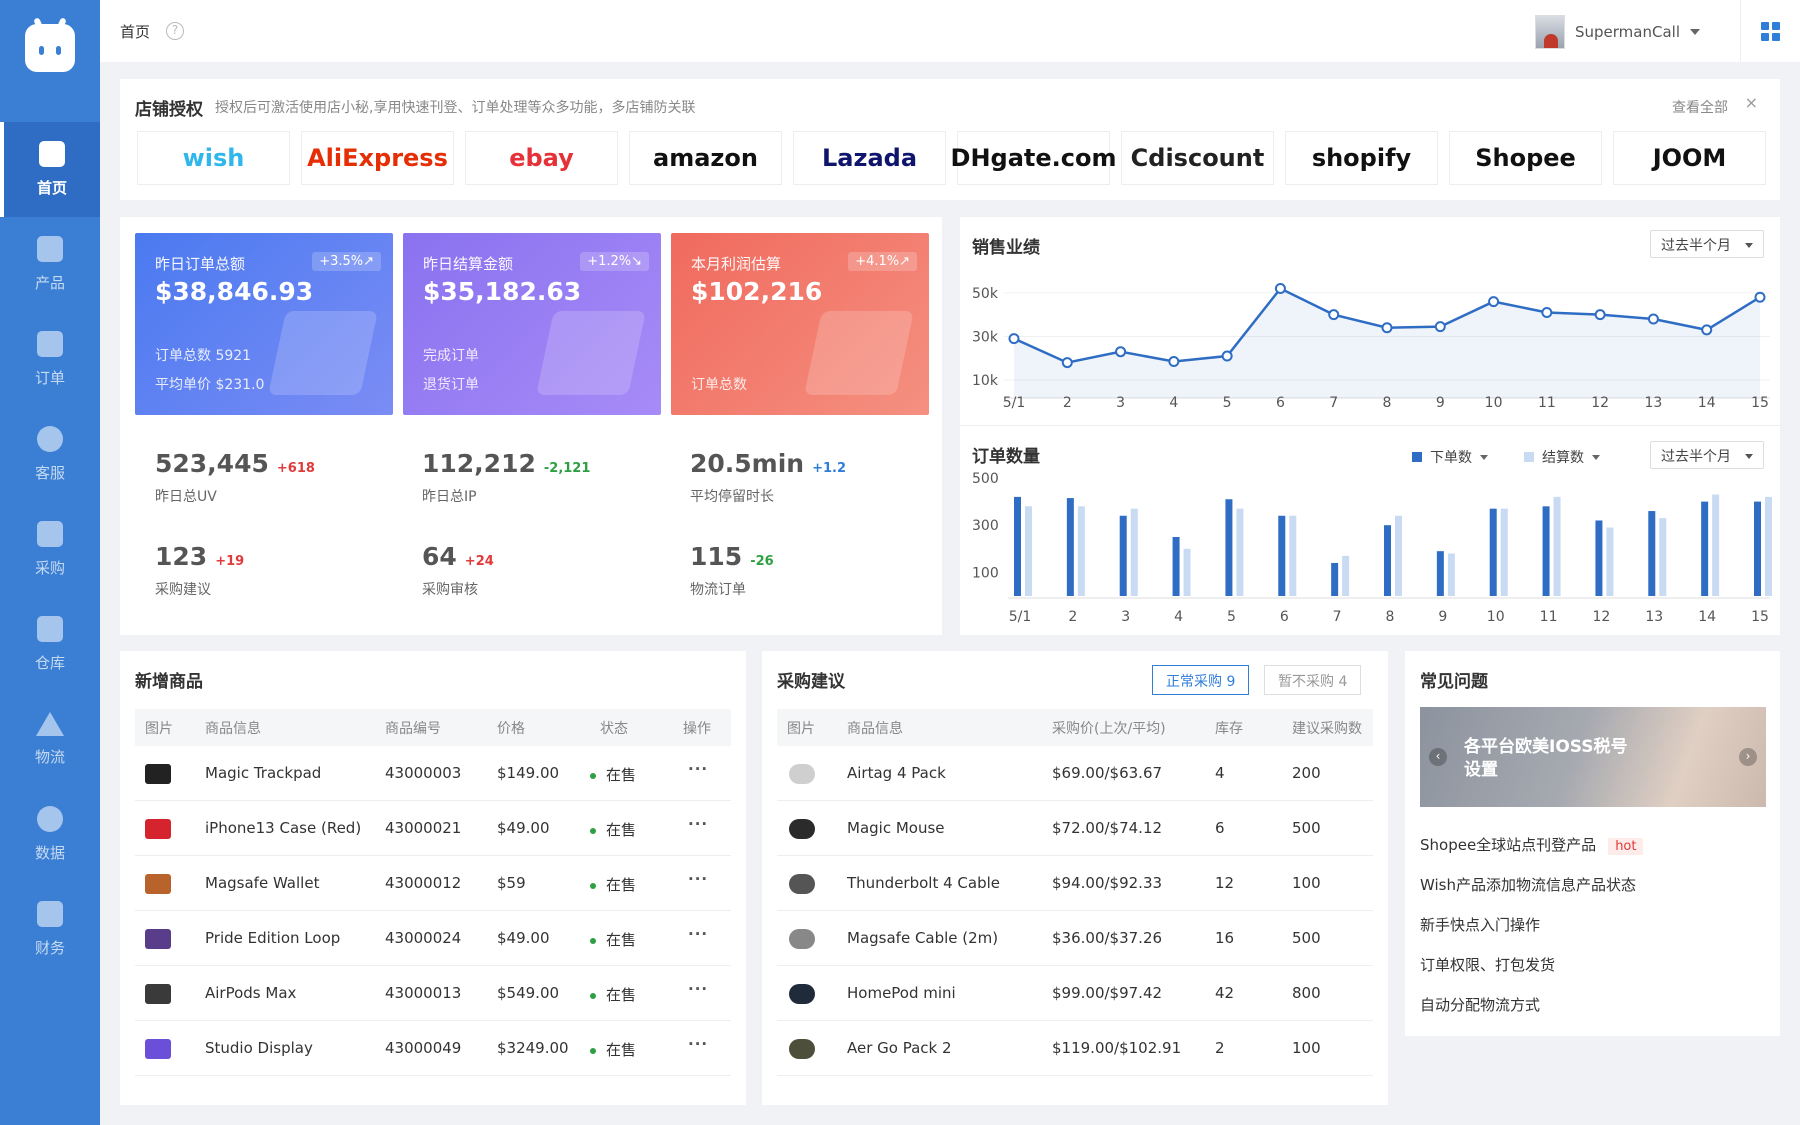 This screenshot has height=1125, width=1800. What do you see at coordinates (1075, 883) in the screenshot?
I see `table-row: Thunderbolt 4 Cable $94.00/$92.33 12 100` at bounding box center [1075, 883].